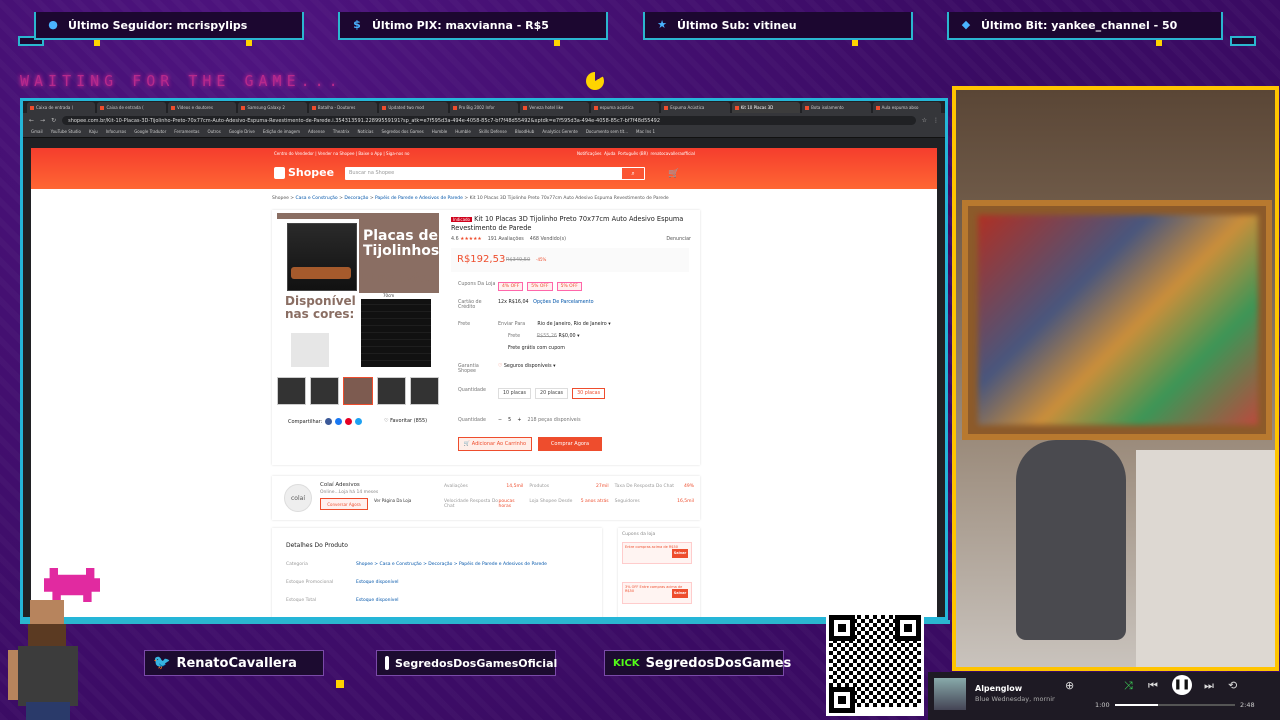 The width and height of the screenshot is (1280, 720). I want to click on previous-icon: ⏮, so click(1153, 686).